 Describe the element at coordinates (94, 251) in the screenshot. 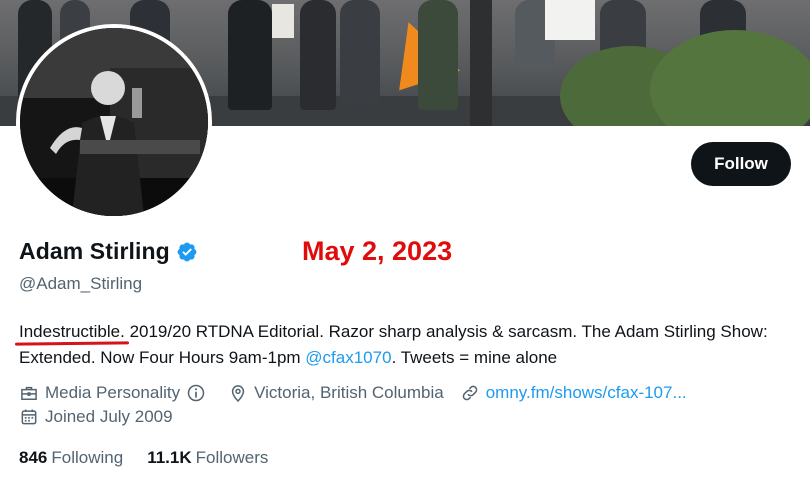

I see `display-name: Adam Stirling` at that location.